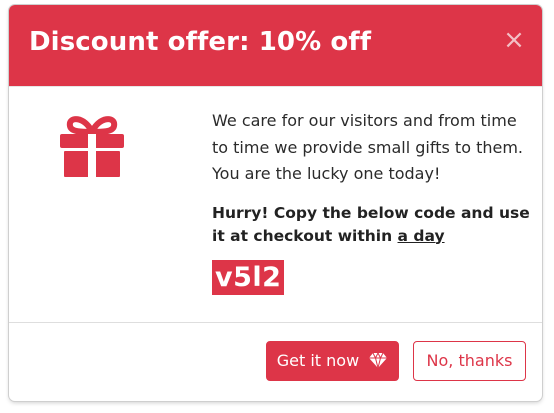  What do you see at coordinates (275, 86) in the screenshot?
I see `header-divider` at bounding box center [275, 86].